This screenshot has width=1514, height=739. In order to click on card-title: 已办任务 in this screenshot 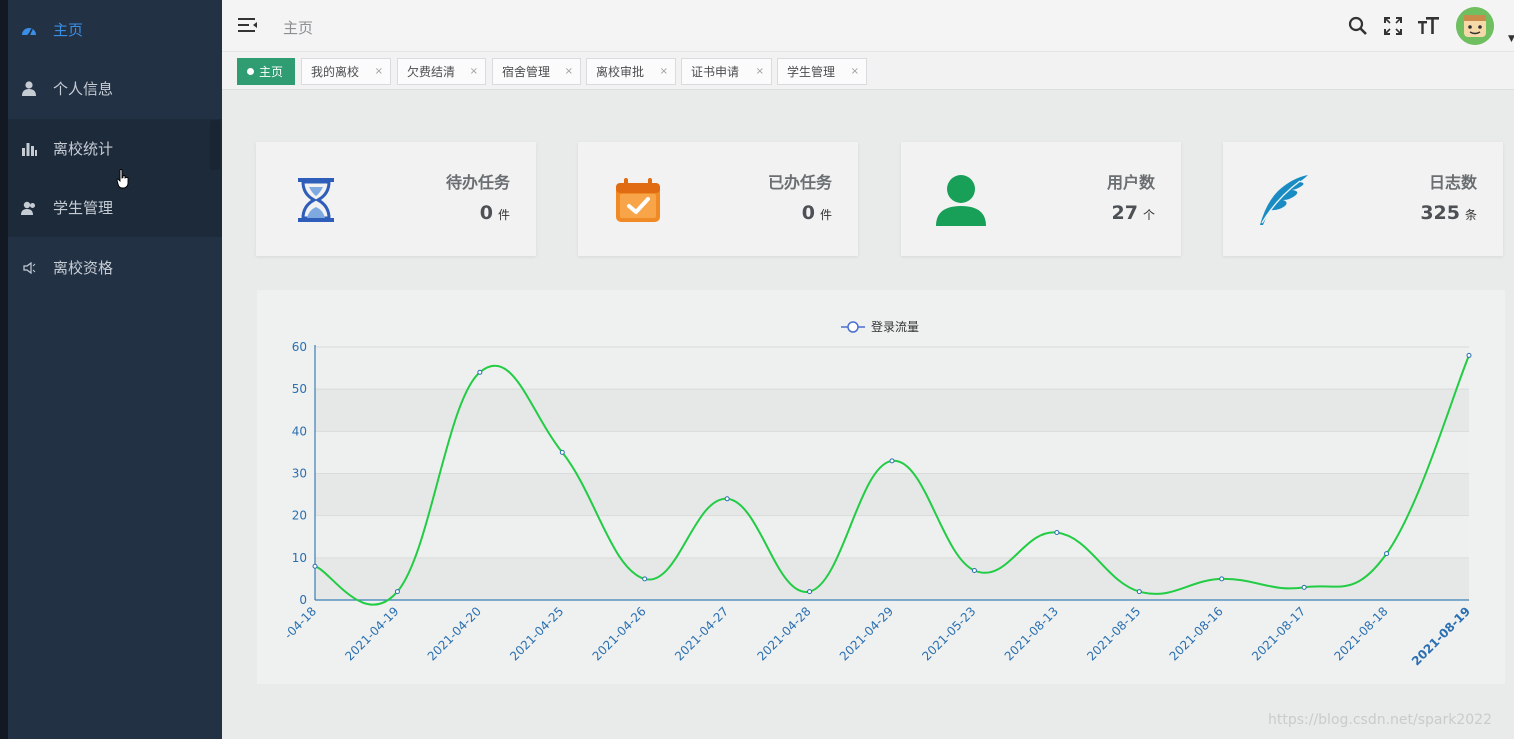, I will do `click(799, 182)`.